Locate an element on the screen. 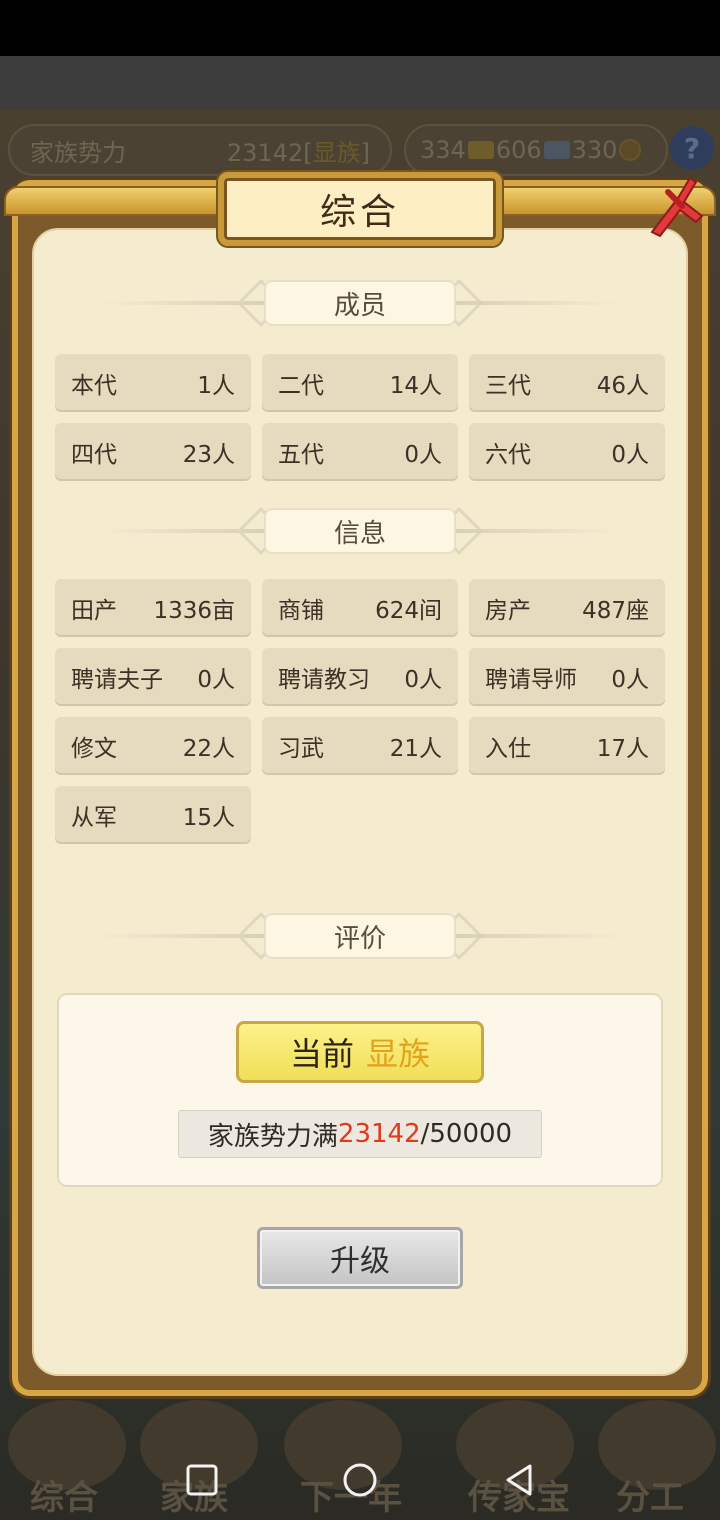 The height and width of the screenshot is (1520, 720). member-stat-gen6: 六代 0人 is located at coordinates (567, 452).